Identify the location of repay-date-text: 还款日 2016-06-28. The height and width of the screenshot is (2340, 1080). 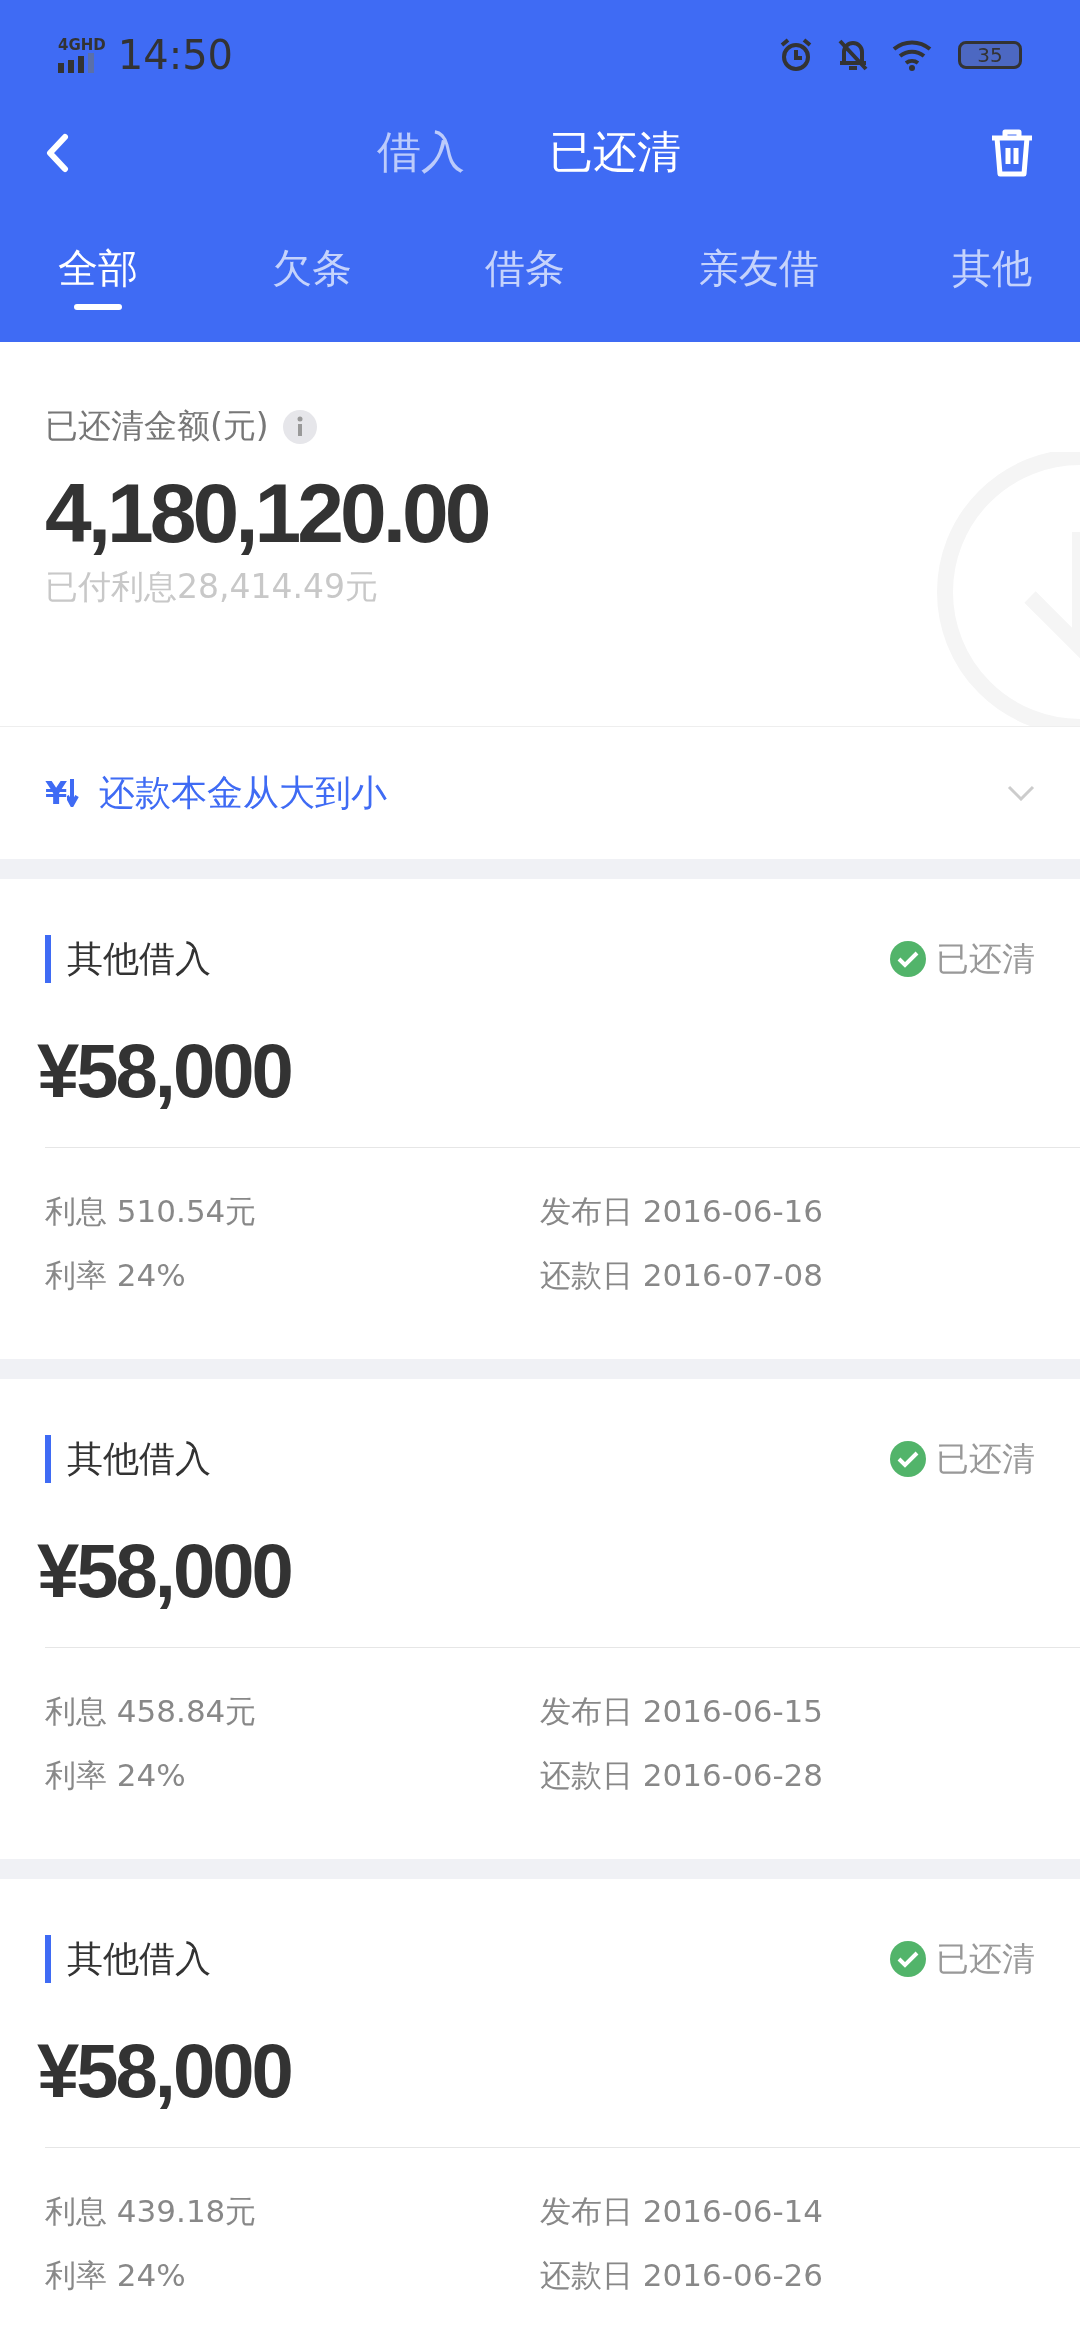
(682, 1775).